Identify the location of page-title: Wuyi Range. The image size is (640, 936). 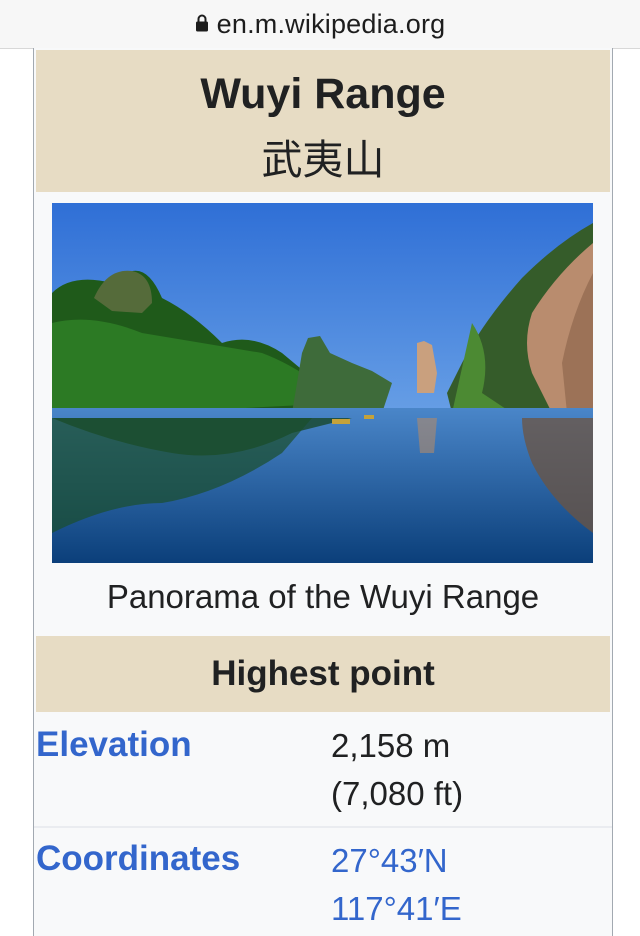
(323, 94).